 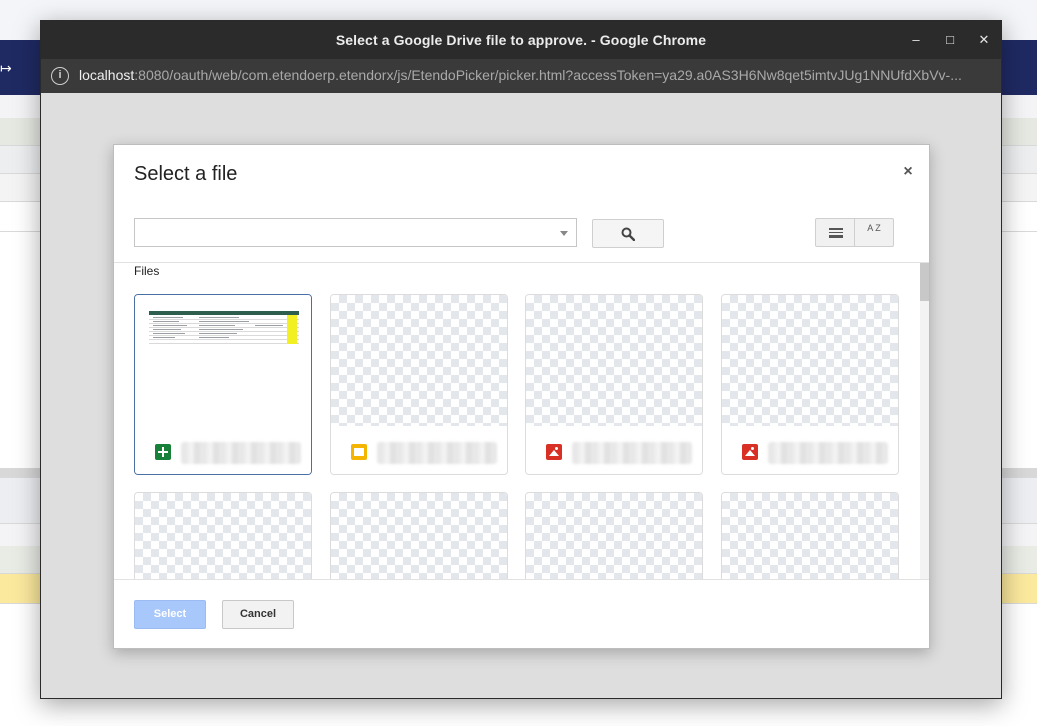 I want to click on search-icon, so click(x=628, y=234).